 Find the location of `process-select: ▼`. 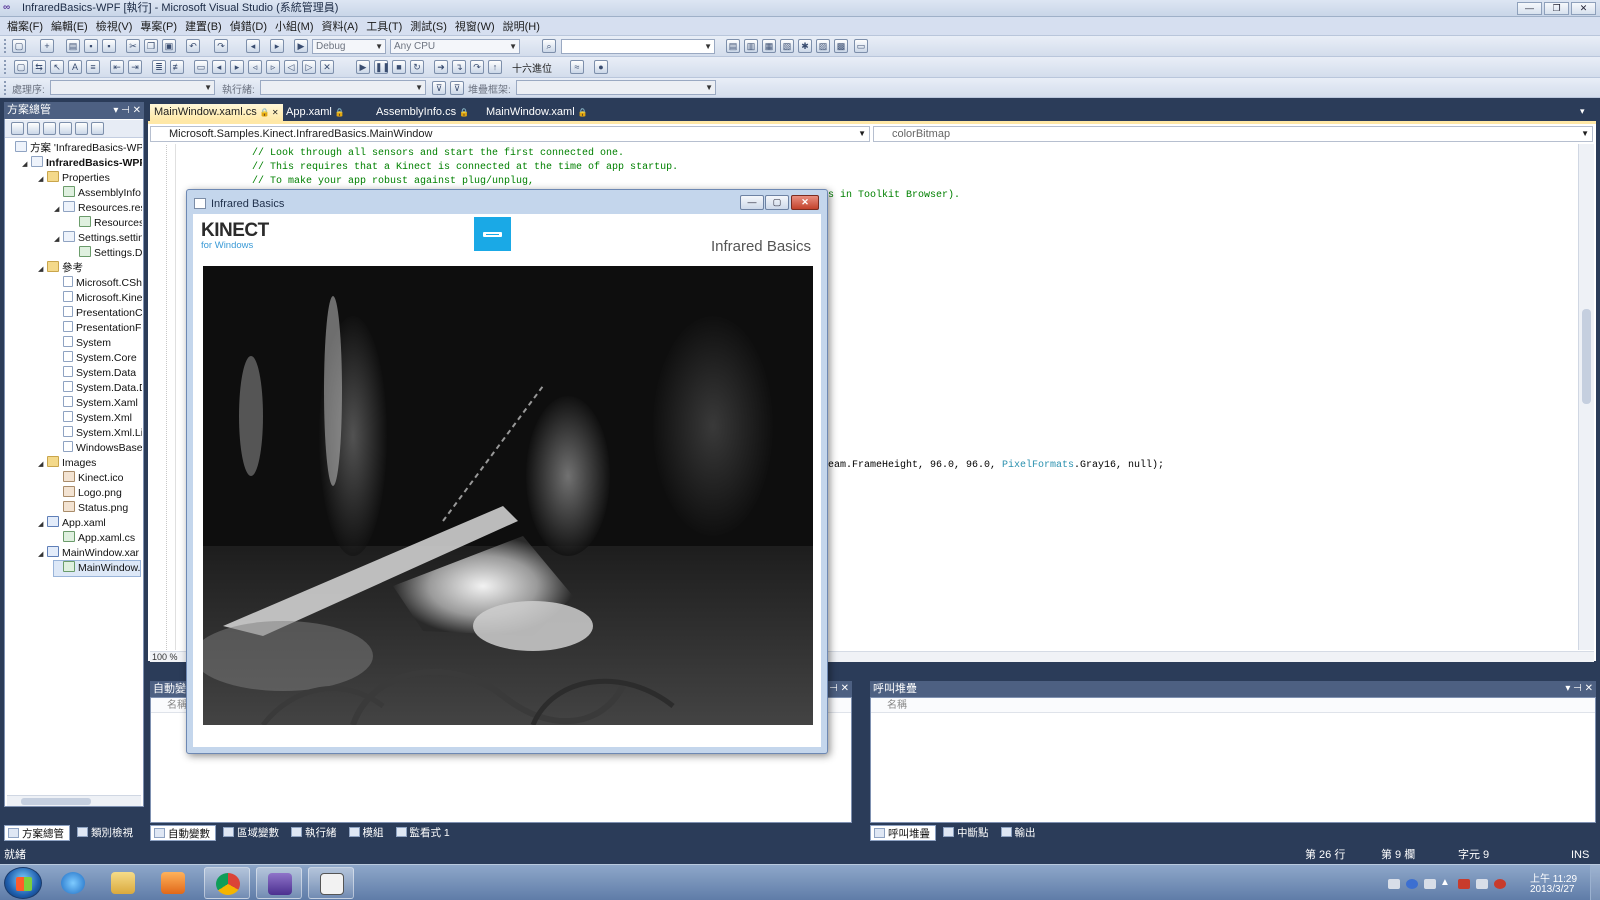

process-select: ▼ is located at coordinates (132, 87).